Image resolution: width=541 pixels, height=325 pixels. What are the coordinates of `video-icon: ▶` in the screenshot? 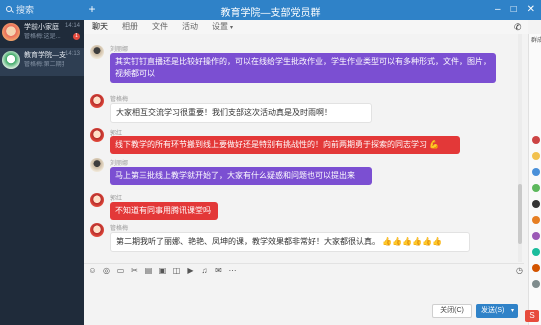 It's located at (190, 270).